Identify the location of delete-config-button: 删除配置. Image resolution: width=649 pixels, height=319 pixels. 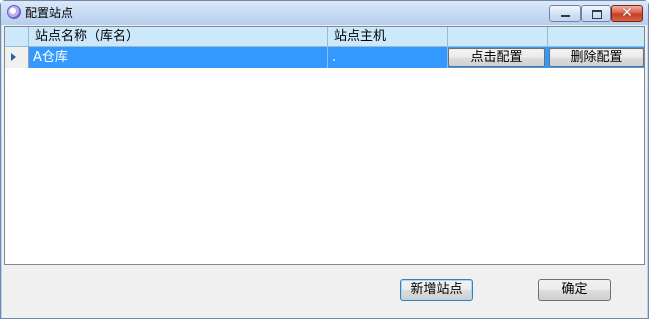
(596, 57).